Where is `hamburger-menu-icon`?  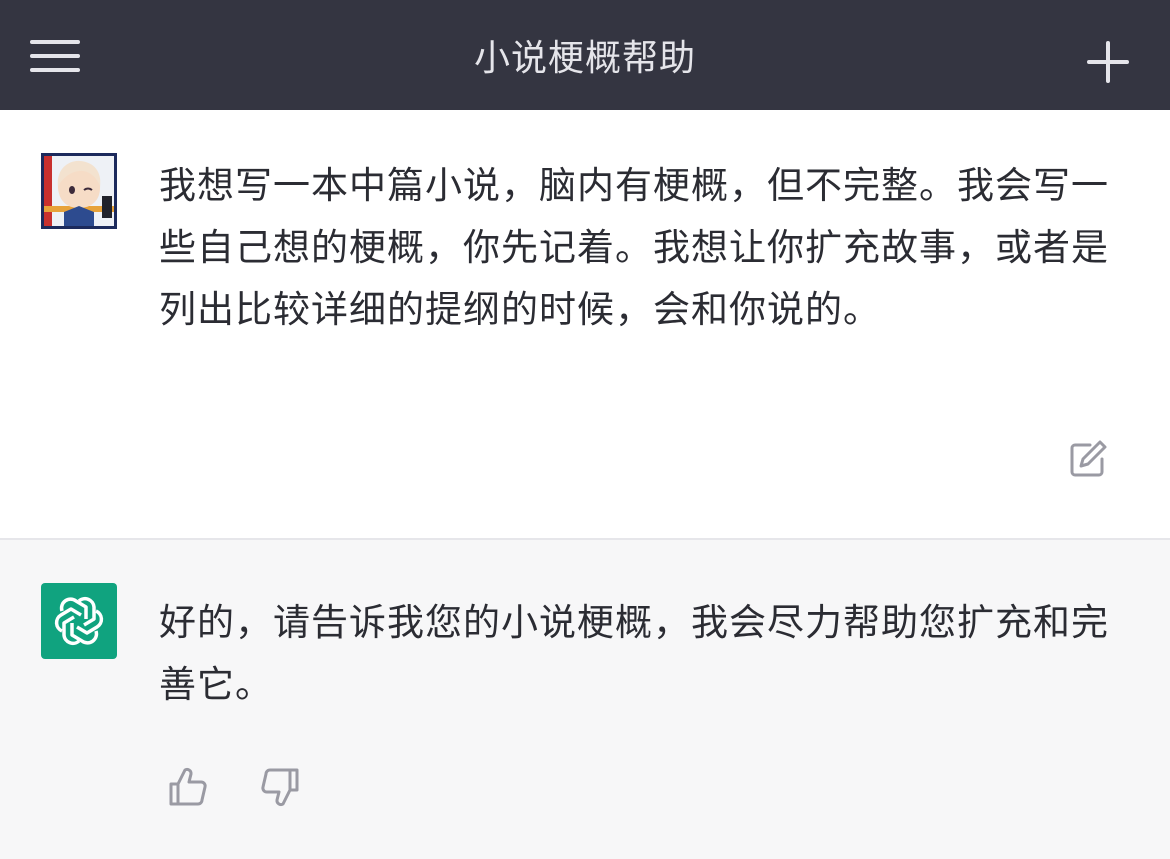
hamburger-menu-icon is located at coordinates (56, 56).